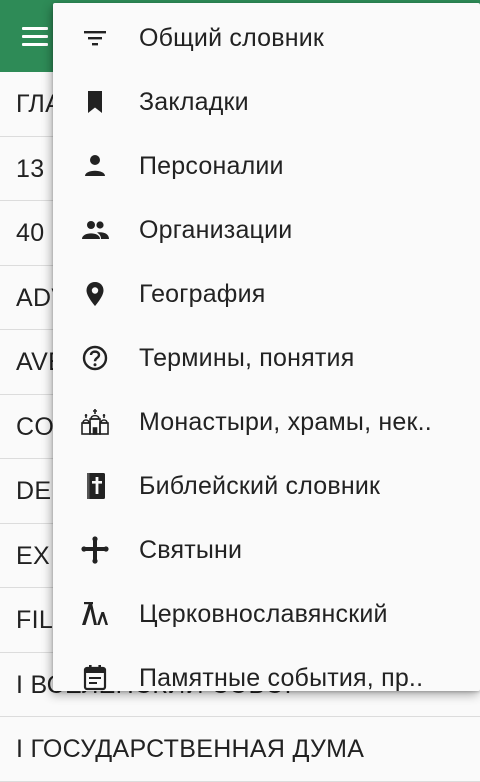 Image resolution: width=480 pixels, height=782 pixels. What do you see at coordinates (95, 614) in the screenshot?
I see `old-slavonic-letter-icon` at bounding box center [95, 614].